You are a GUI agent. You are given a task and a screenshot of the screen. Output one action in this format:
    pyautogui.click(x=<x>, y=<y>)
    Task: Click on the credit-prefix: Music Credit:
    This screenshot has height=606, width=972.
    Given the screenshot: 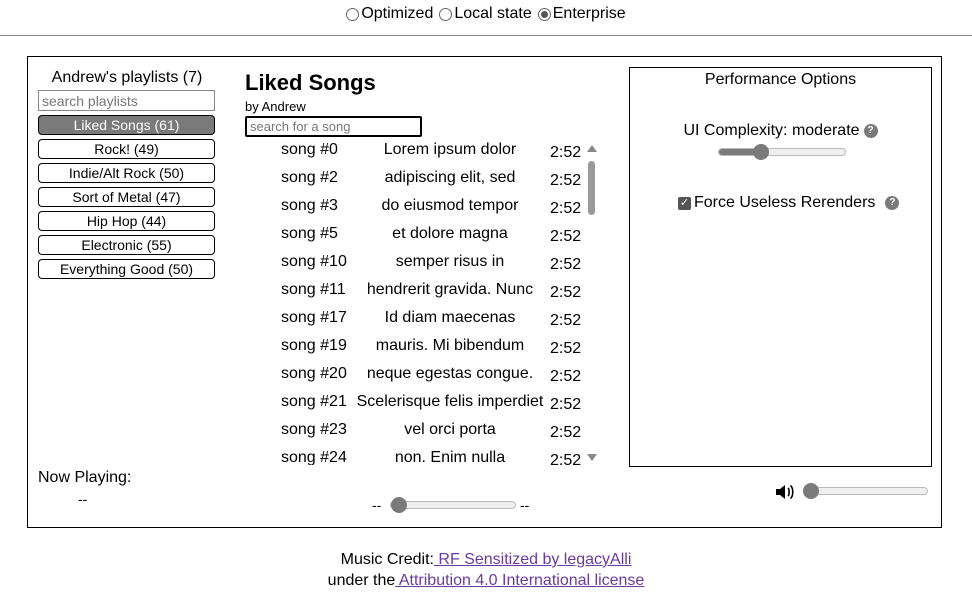 What is the action you would take?
    pyautogui.click(x=387, y=559)
    